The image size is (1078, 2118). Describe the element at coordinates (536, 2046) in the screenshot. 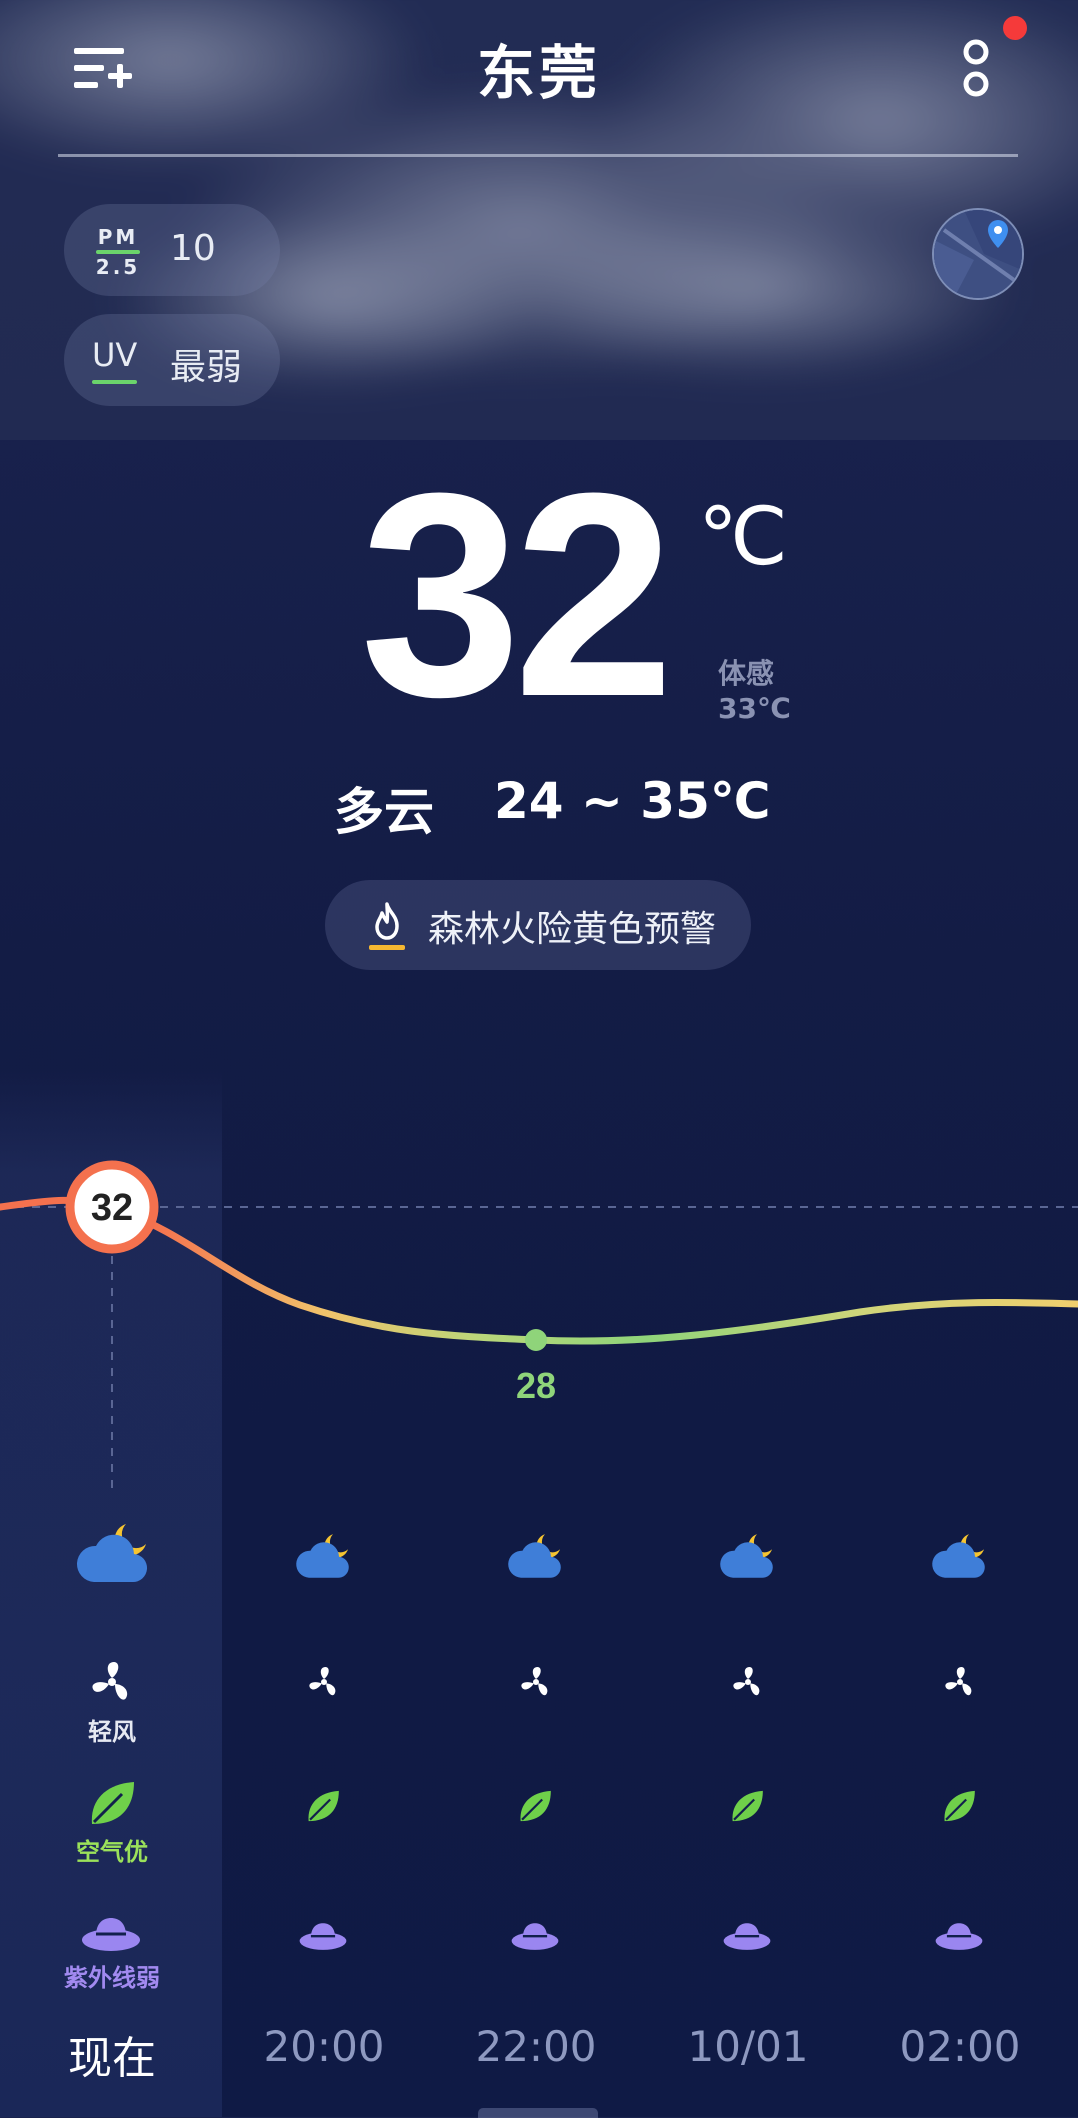

I see `hour-label: 22:00` at that location.